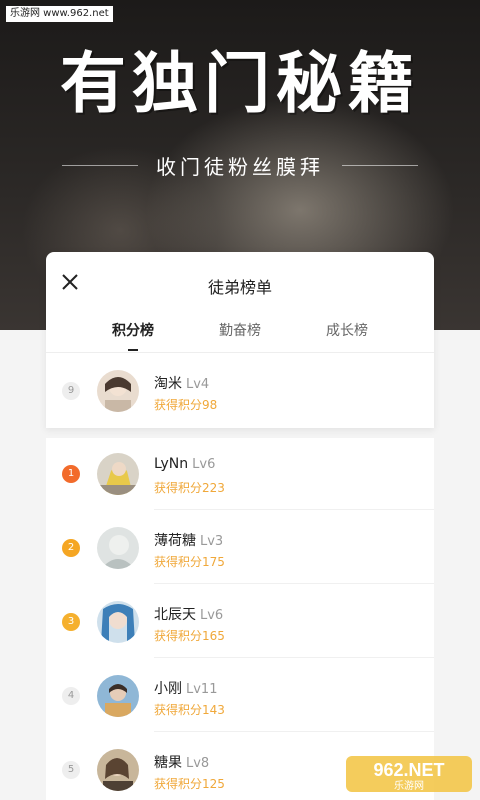 This screenshot has height=800, width=480. Describe the element at coordinates (189, 636) in the screenshot. I see `user-score: 获得积分165` at that location.